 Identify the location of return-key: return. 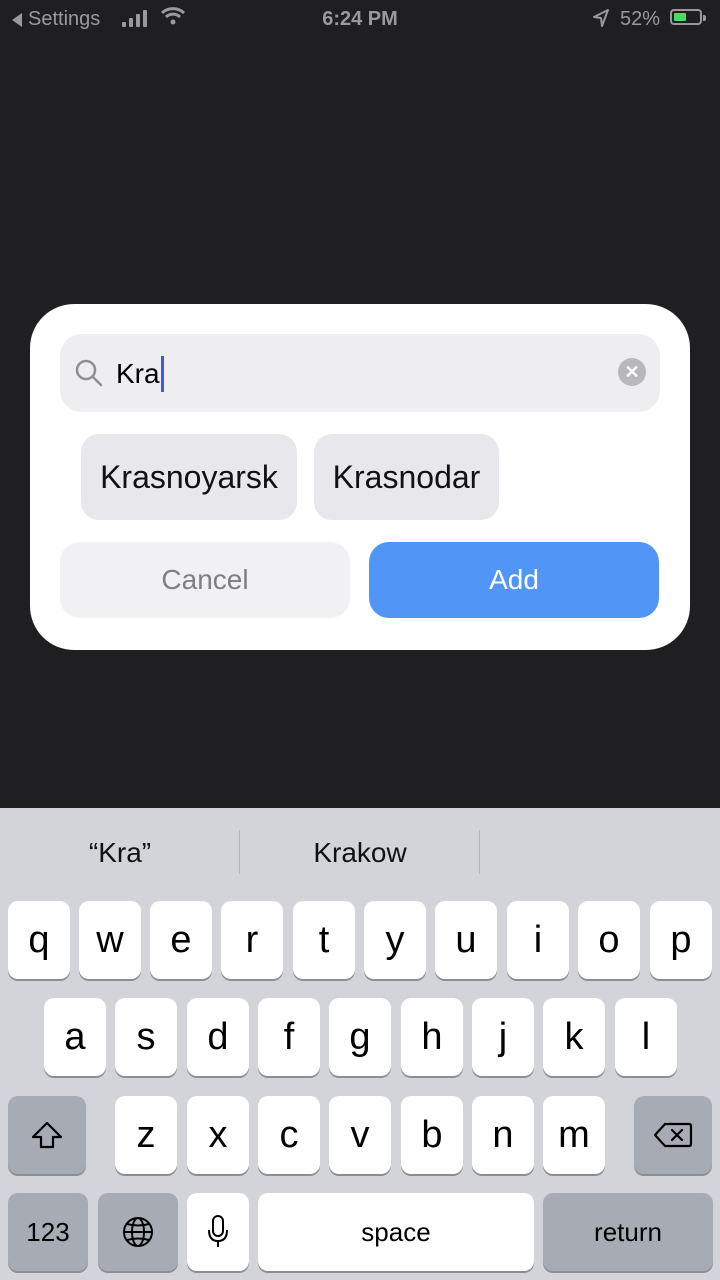
(628, 1232).